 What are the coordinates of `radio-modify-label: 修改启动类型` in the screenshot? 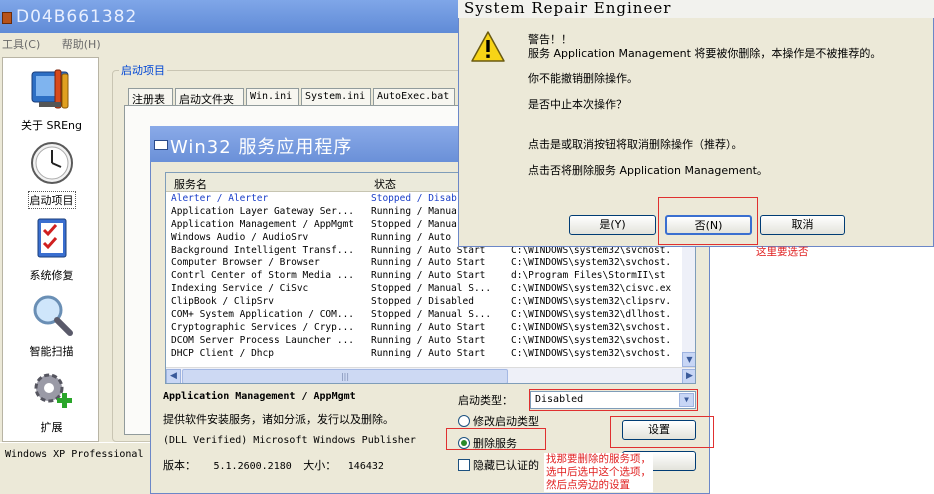 It's located at (506, 421).